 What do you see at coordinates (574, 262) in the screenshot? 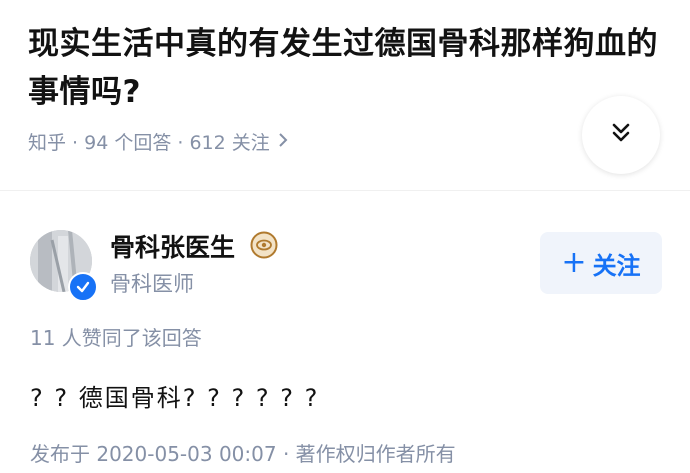
I see `plus-icon: +` at bounding box center [574, 262].